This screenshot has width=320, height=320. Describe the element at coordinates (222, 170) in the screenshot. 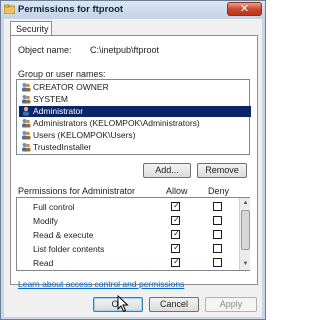

I see `remove-button: Remove` at that location.